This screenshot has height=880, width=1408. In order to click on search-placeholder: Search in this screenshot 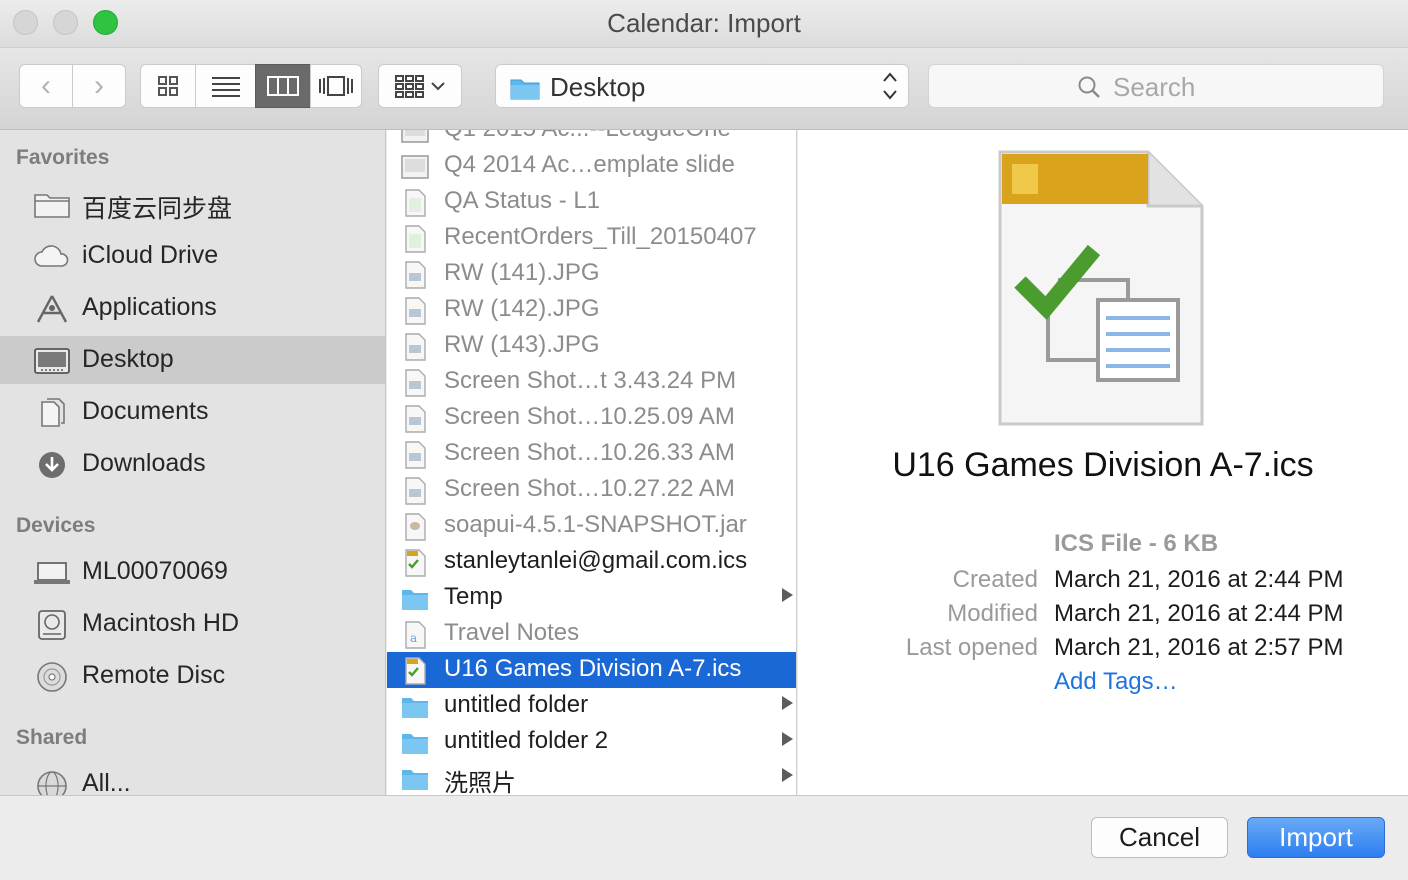, I will do `click(1154, 87)`.